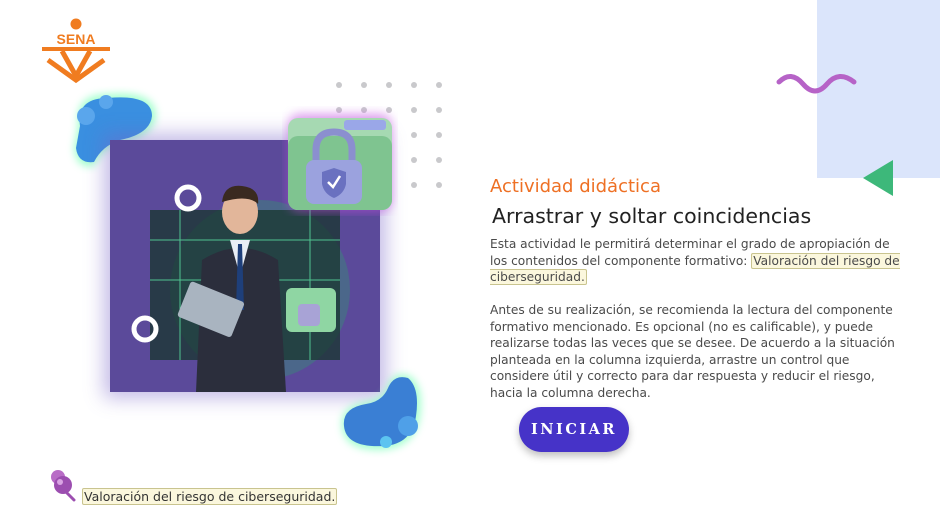  What do you see at coordinates (340, 163) in the screenshot?
I see `lock-folder-icon` at bounding box center [340, 163].